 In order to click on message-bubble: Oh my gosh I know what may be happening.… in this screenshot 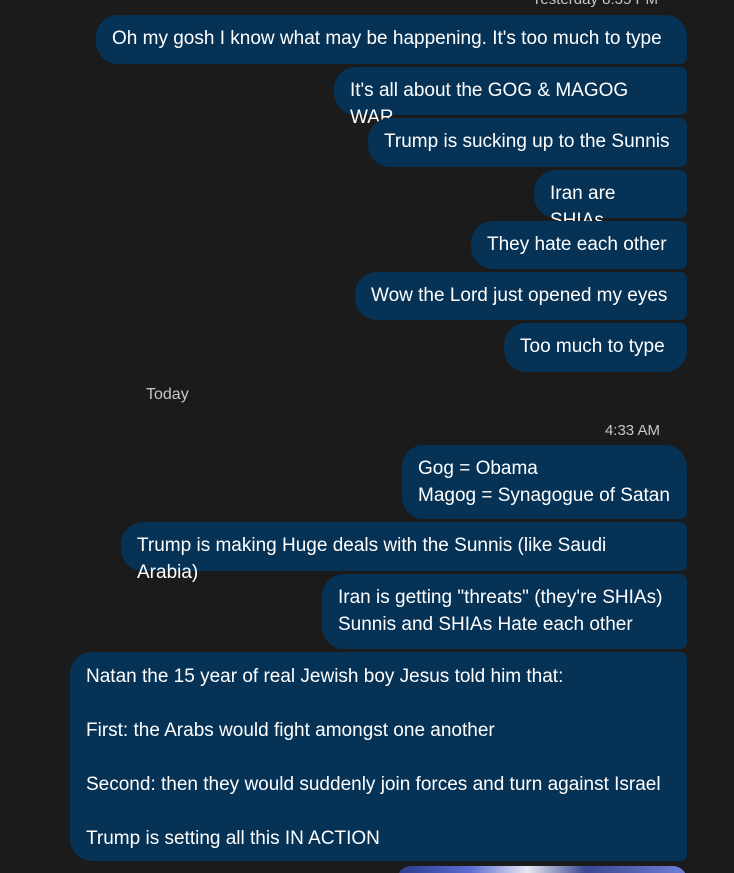, I will do `click(391, 39)`.